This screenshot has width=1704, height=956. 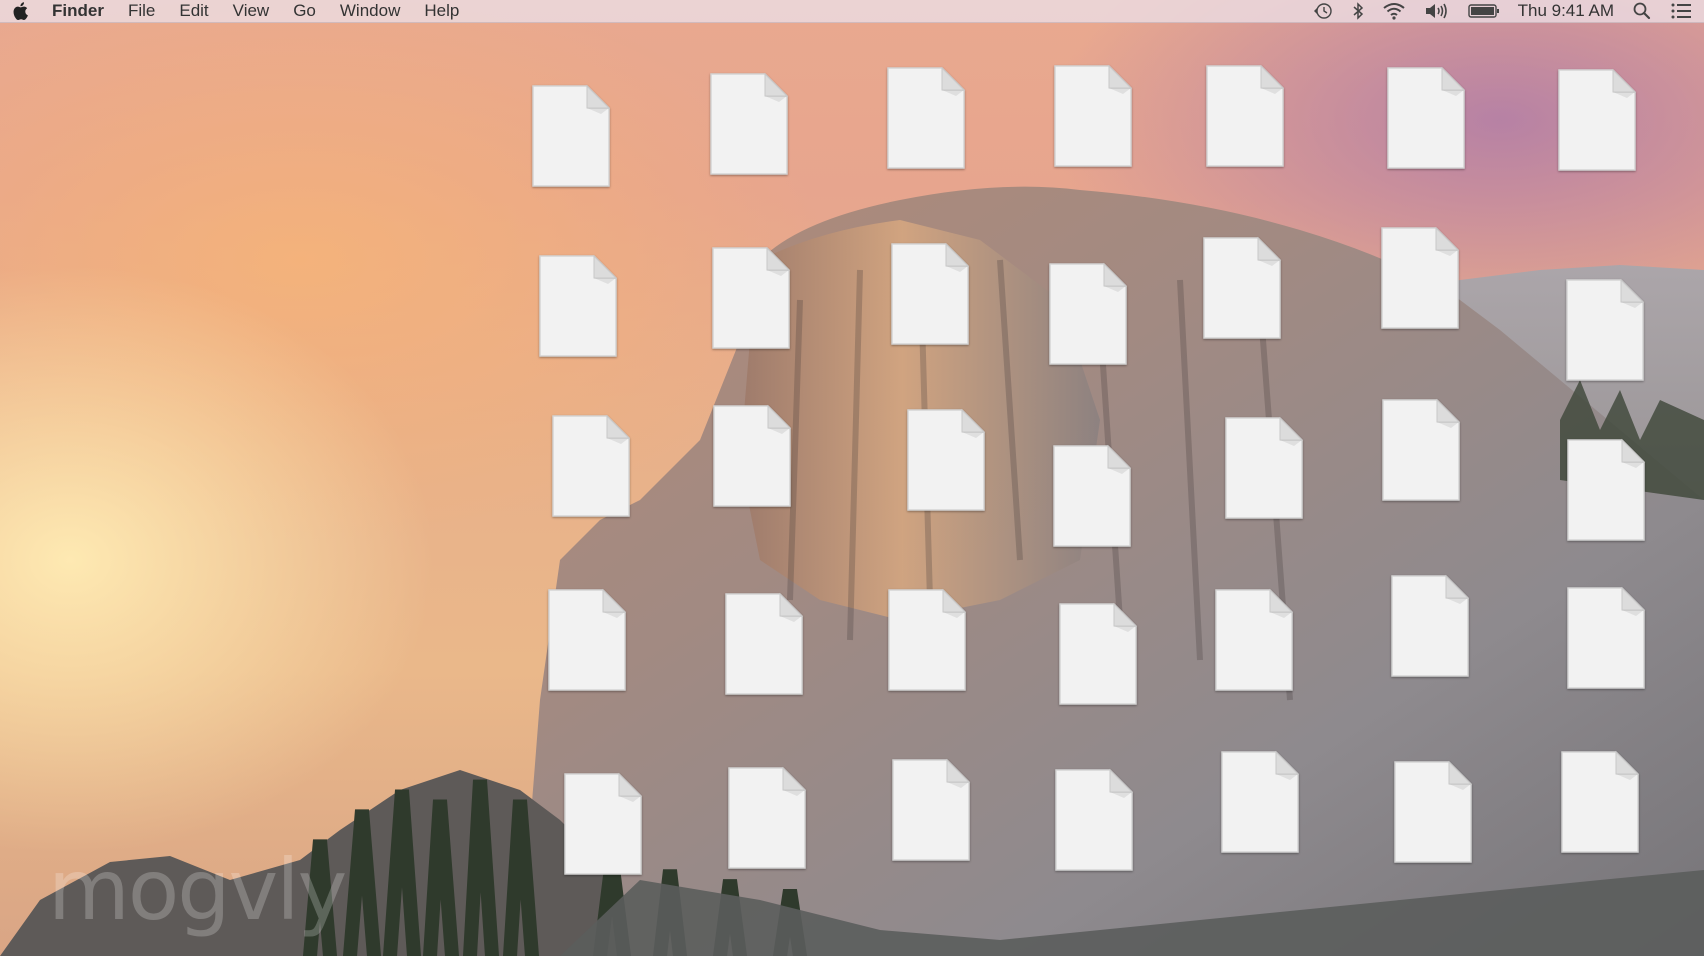 I want to click on bluetooth-icon, so click(x=1358, y=11).